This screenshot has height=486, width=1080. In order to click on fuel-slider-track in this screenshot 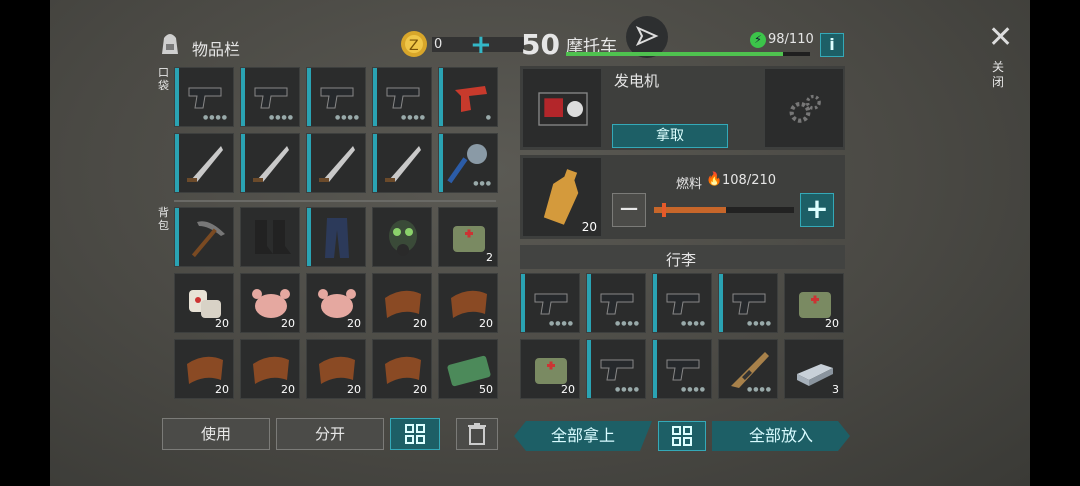, I will do `click(724, 210)`.